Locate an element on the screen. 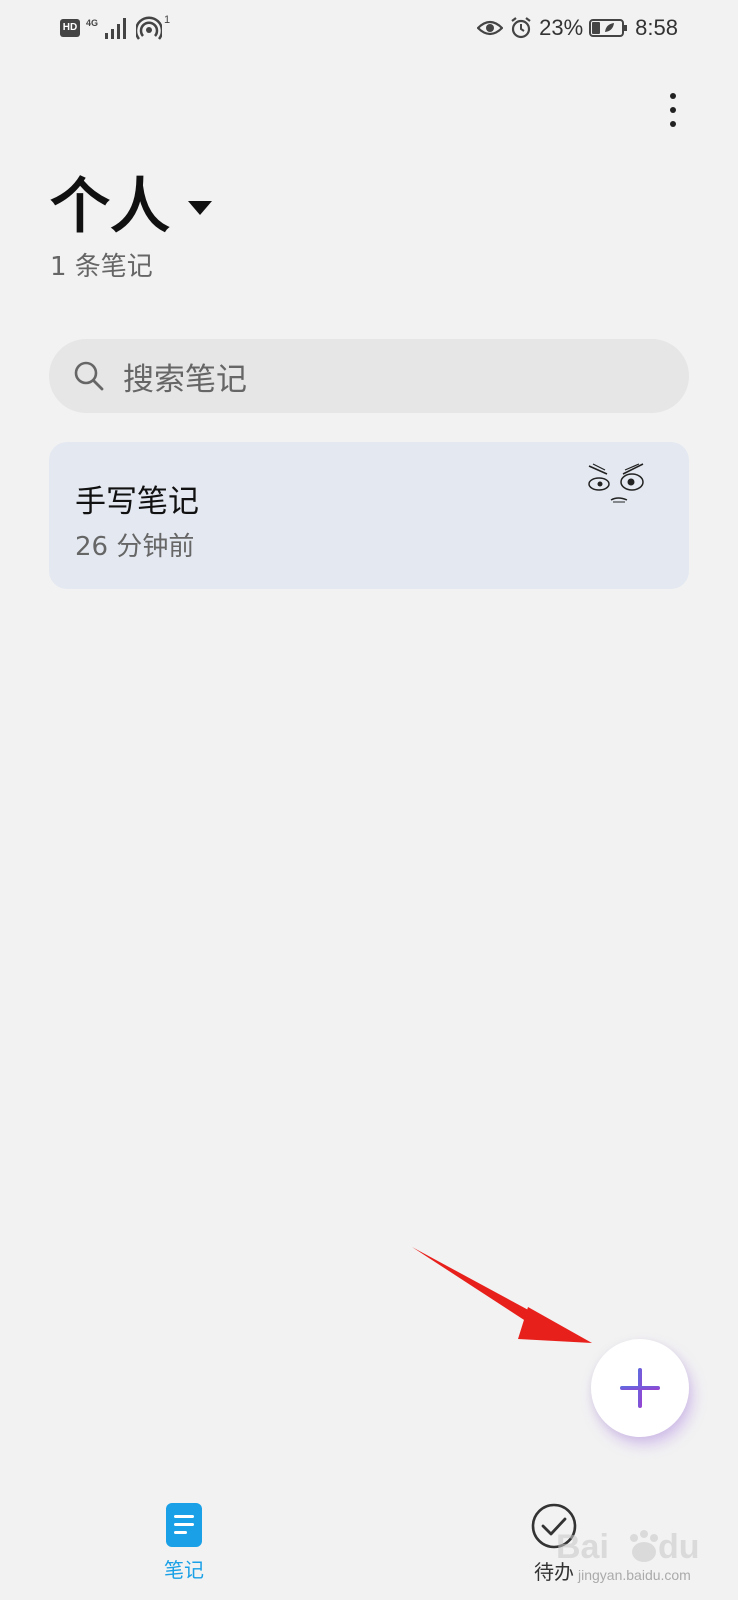 The height and width of the screenshot is (1600, 738). plus-icon is located at coordinates (640, 1388).